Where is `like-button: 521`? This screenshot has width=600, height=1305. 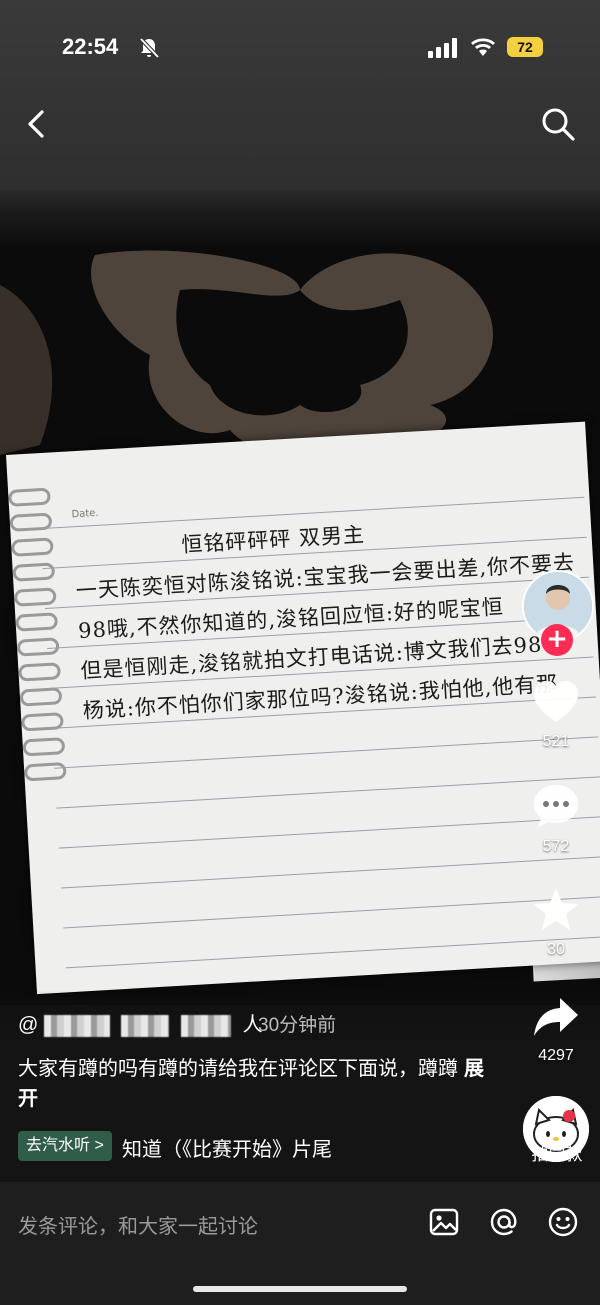 like-button: 521 is located at coordinates (556, 715).